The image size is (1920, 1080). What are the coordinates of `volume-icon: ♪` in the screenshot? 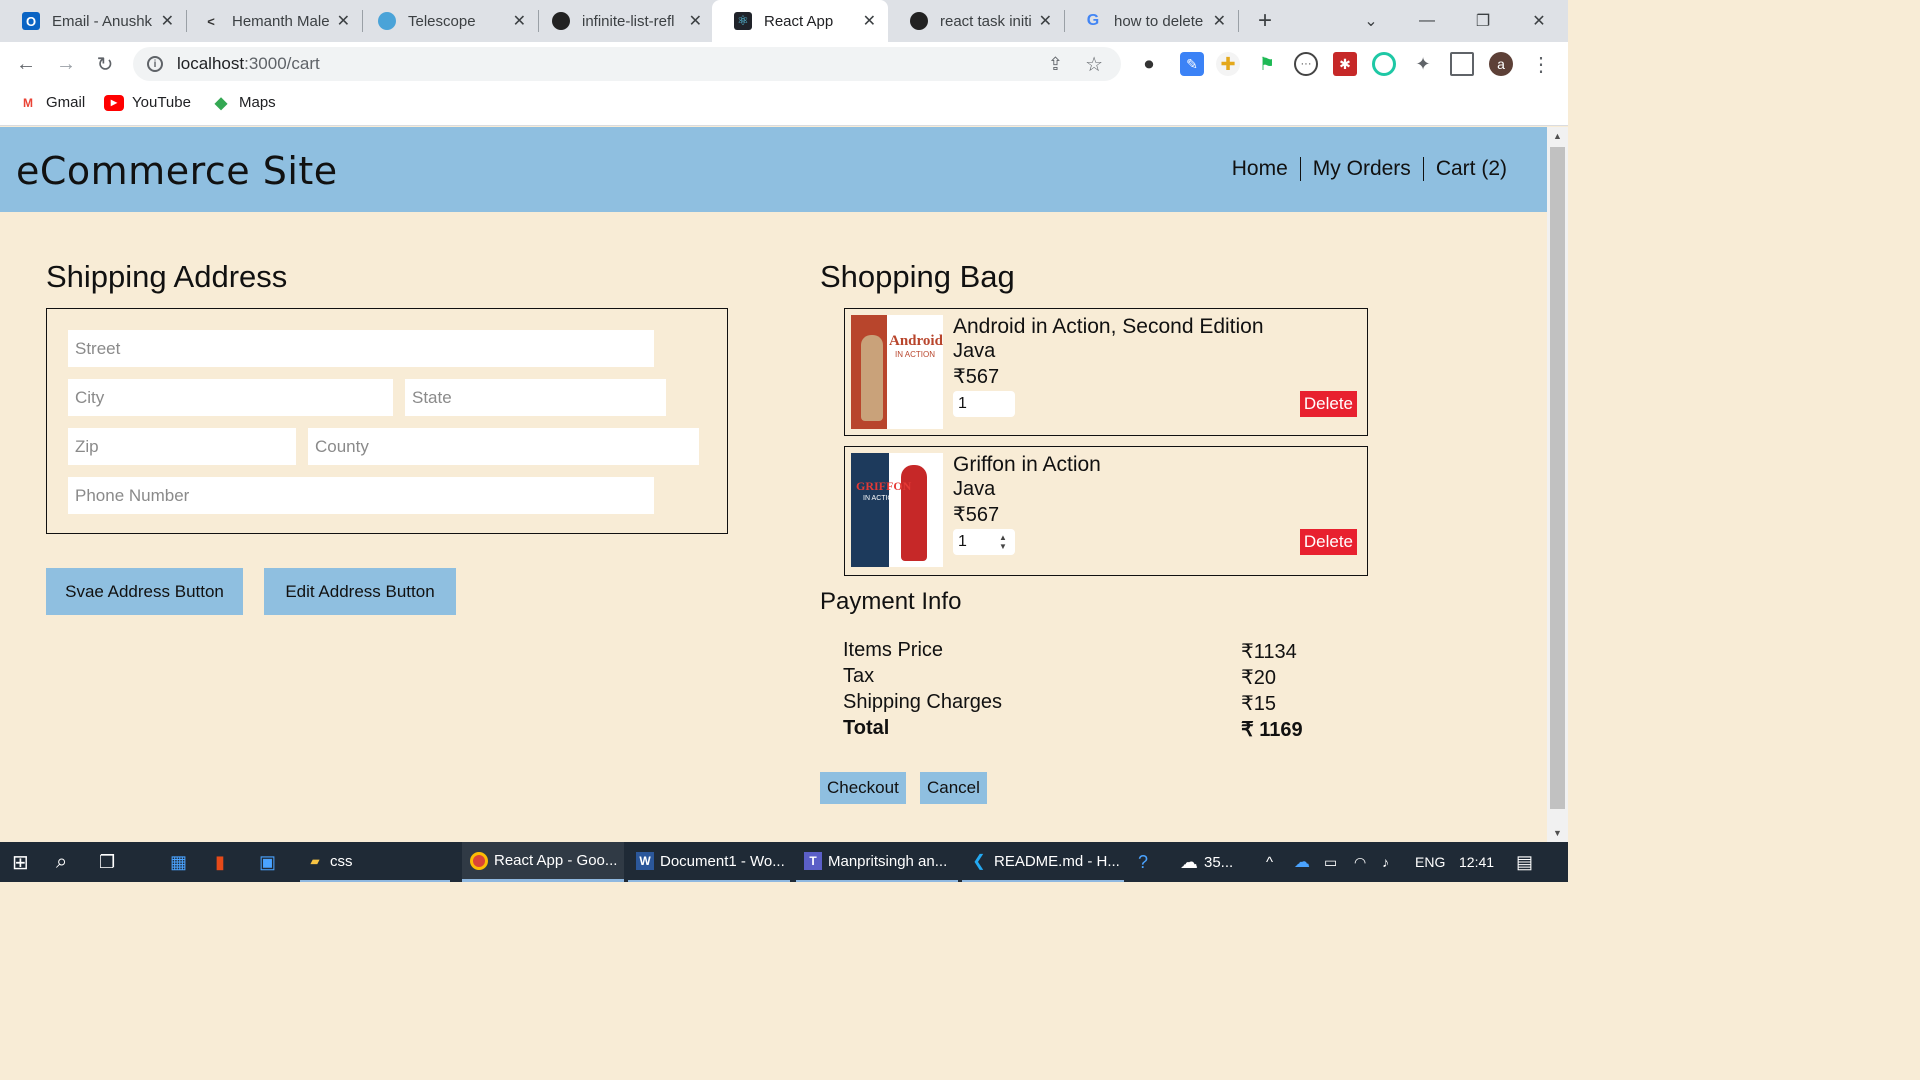 It's located at (1385, 862).